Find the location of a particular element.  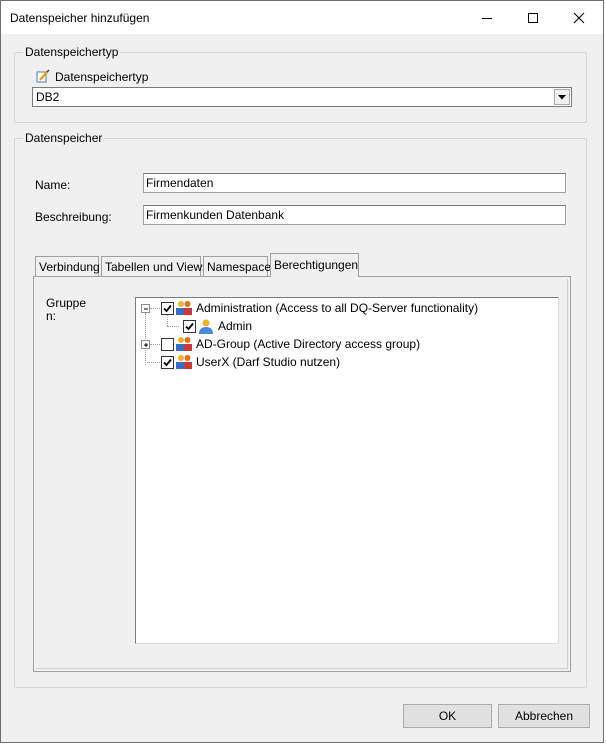

minus-icon is located at coordinates (146, 309).